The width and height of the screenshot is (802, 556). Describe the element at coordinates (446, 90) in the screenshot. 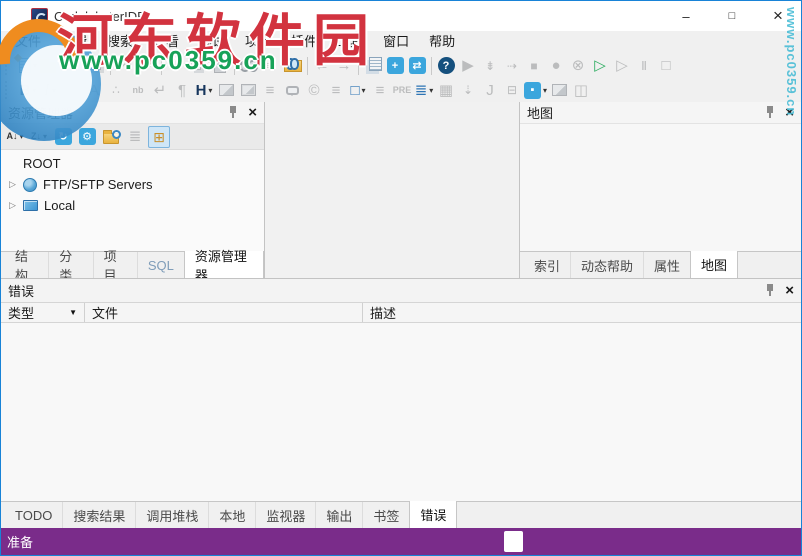

I see `table-button: ▦` at that location.